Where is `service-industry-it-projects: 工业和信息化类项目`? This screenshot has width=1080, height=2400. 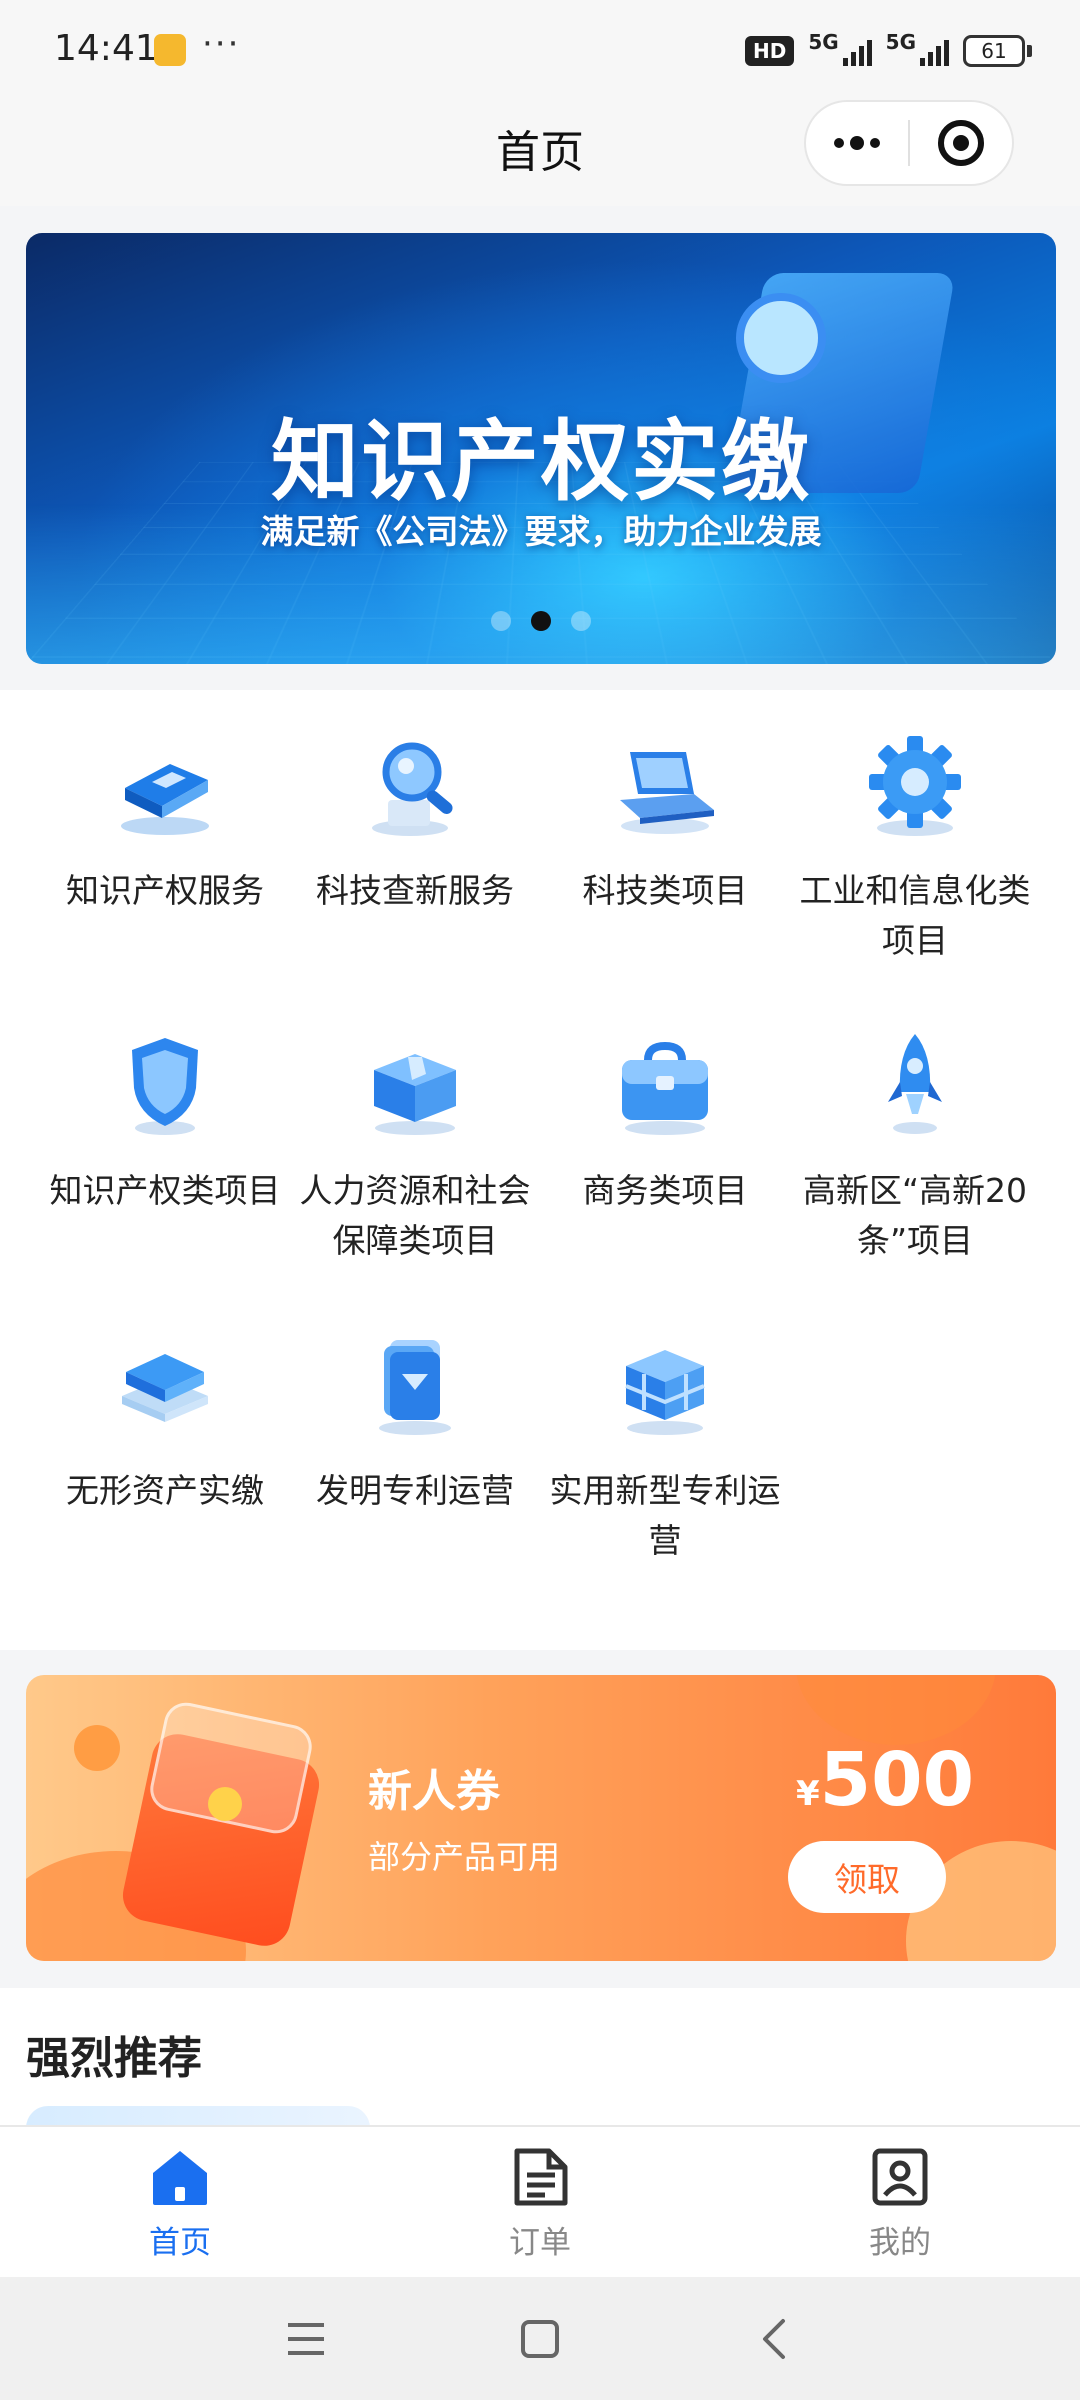
service-industry-it-projects: 工业和信息化类项目 is located at coordinates (915, 828).